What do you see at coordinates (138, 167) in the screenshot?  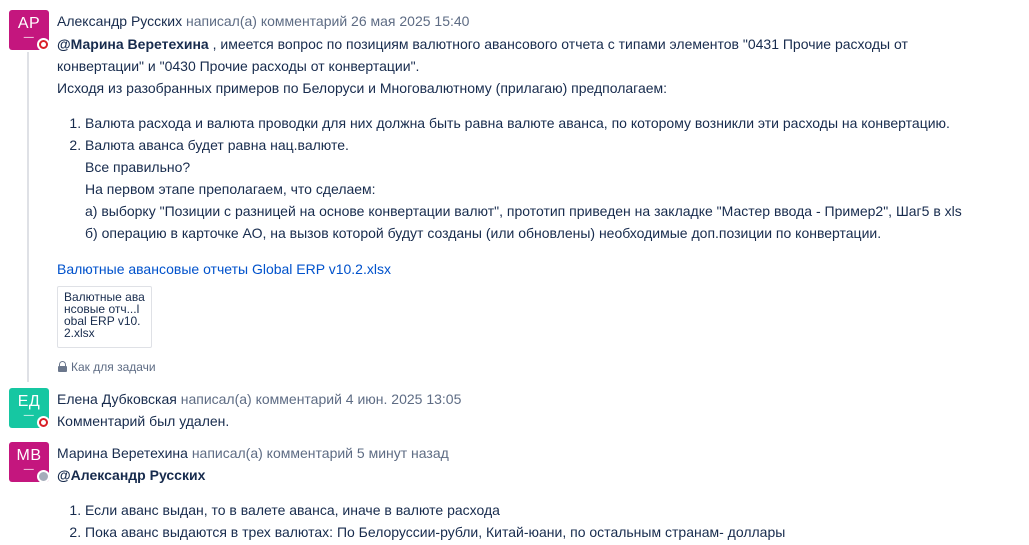 I see `list-sub-line: Все правильно?` at bounding box center [138, 167].